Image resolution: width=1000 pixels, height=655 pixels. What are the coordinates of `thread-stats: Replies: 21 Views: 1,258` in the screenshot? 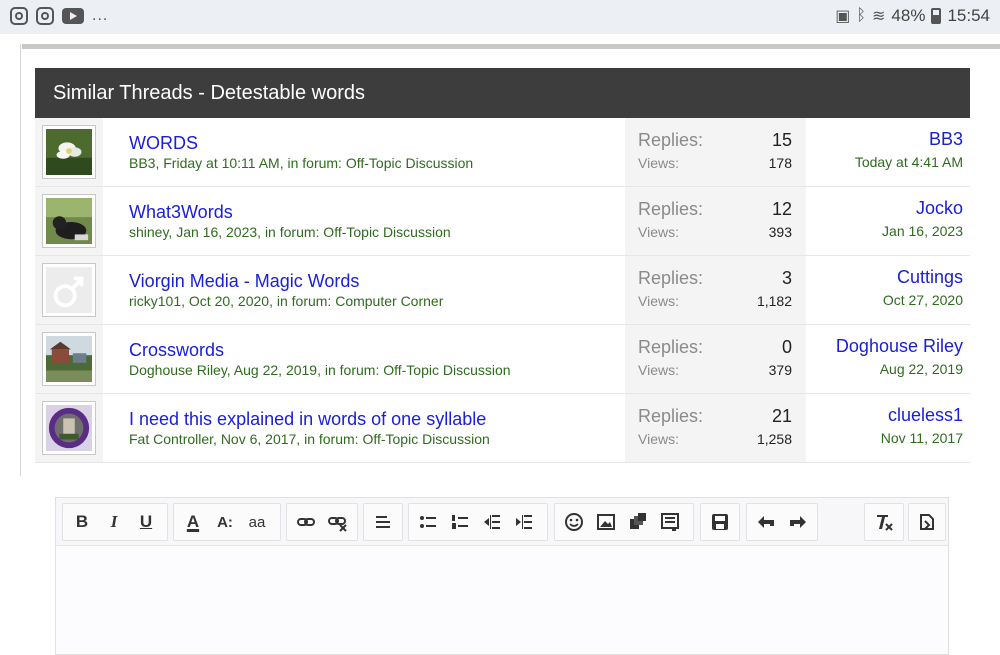 It's located at (715, 428).